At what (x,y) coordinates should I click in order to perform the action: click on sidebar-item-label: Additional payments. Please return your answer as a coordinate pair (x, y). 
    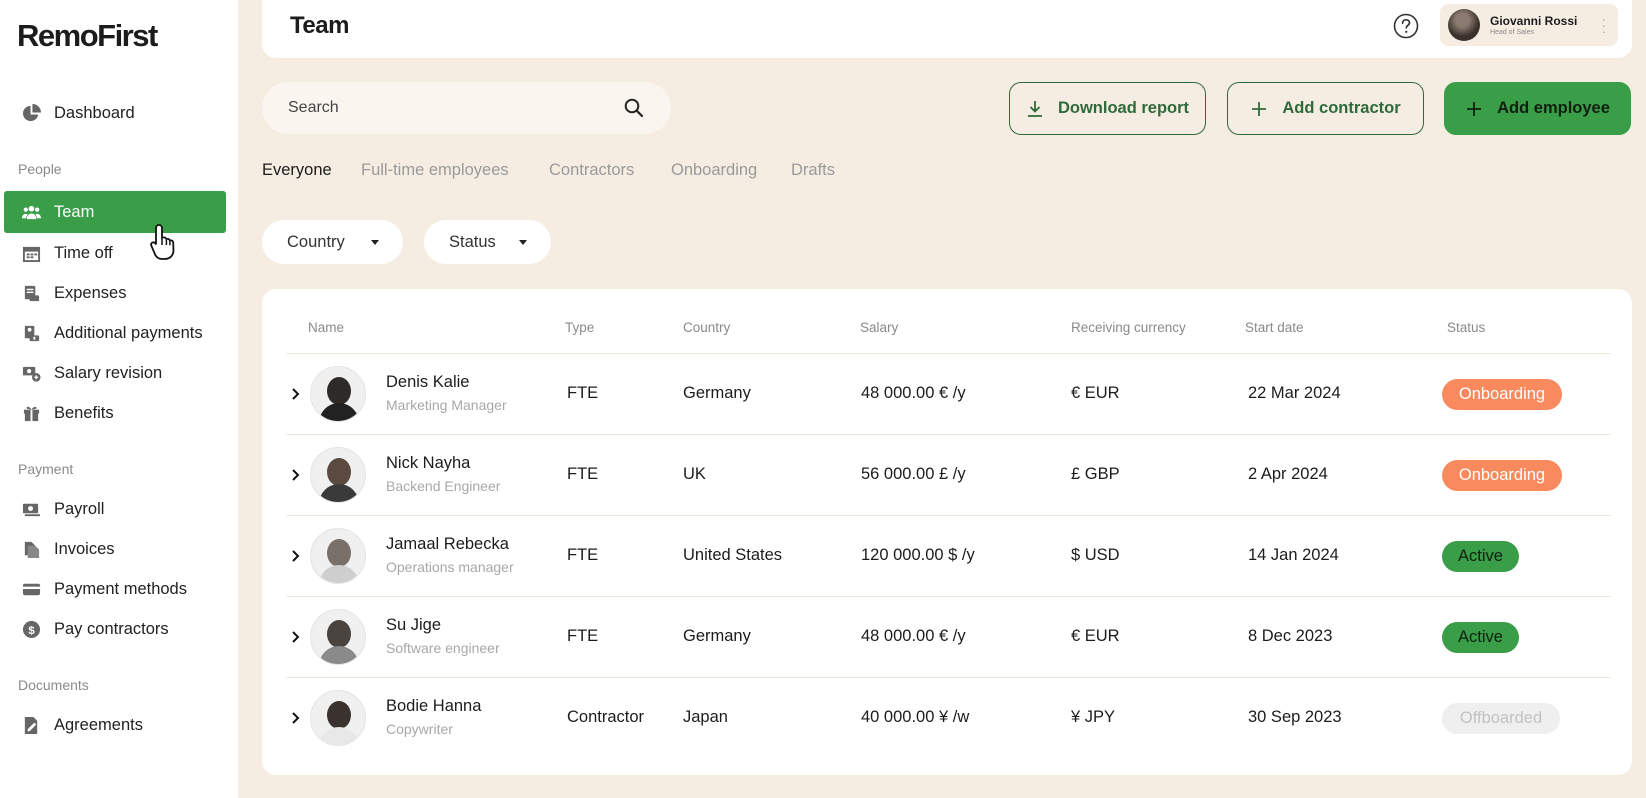
    Looking at the image, I should click on (128, 332).